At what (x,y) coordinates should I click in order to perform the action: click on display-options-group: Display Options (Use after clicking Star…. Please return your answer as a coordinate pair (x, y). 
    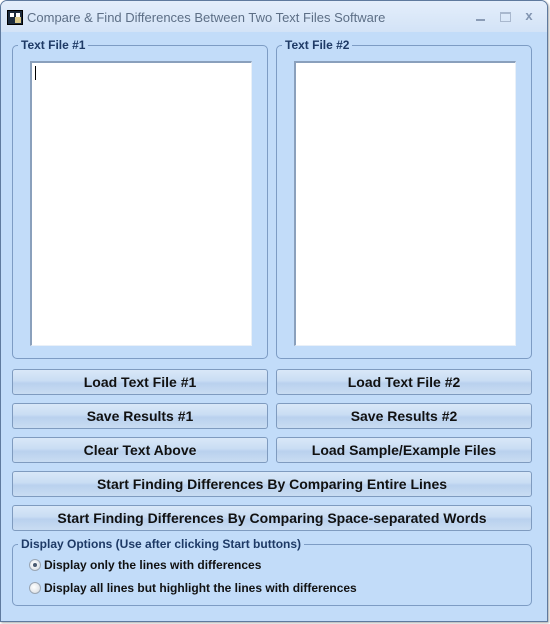
    Looking at the image, I should click on (272, 571).